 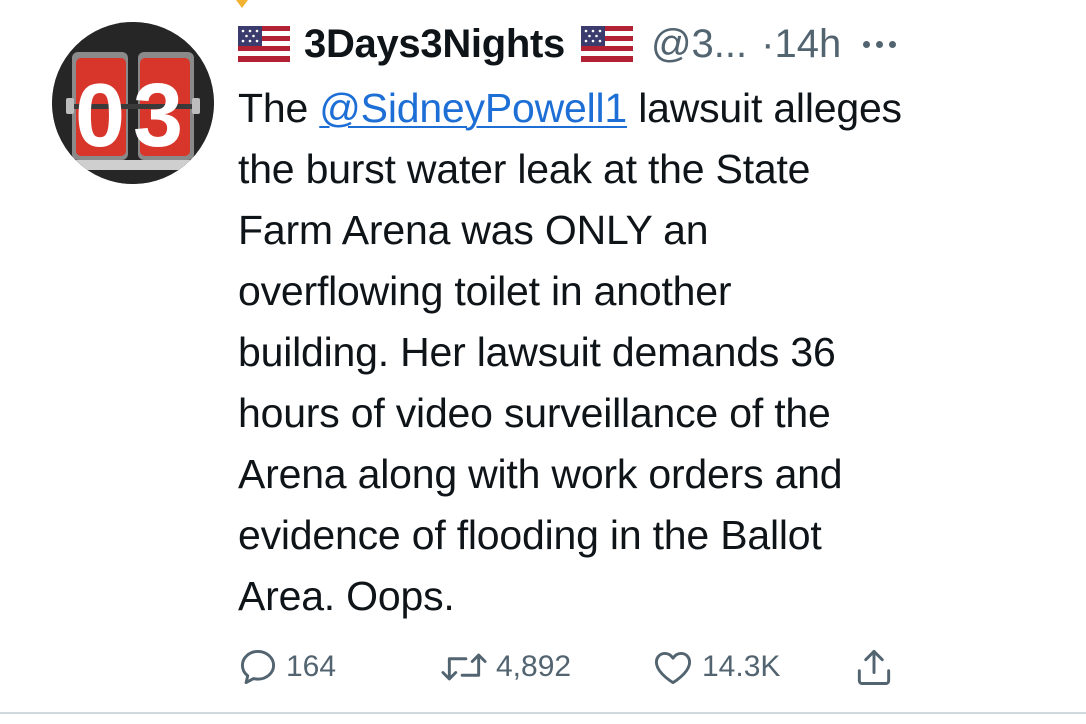 What do you see at coordinates (473, 230) in the screenshot?
I see `tweet-text-line: Farm Arena was ONLY an` at bounding box center [473, 230].